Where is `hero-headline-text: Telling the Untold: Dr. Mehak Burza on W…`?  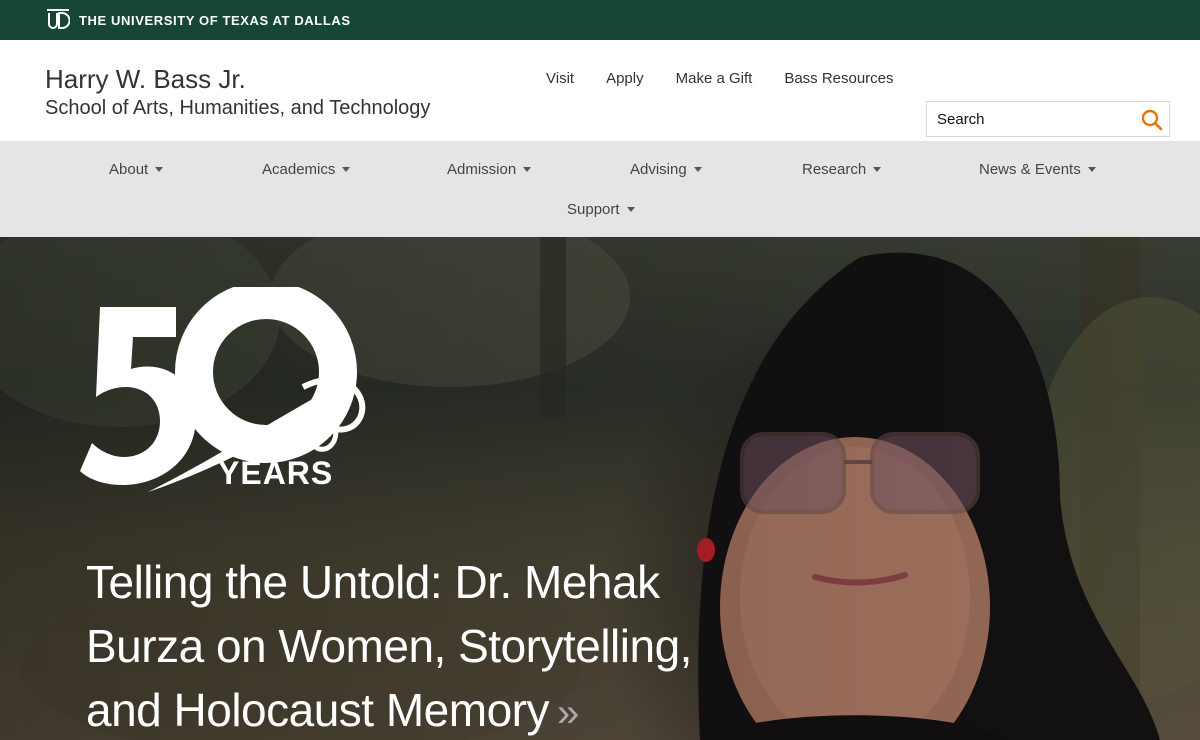
hero-headline-text: Telling the Untold: Dr. Mehak Burza on W… is located at coordinates (389, 646).